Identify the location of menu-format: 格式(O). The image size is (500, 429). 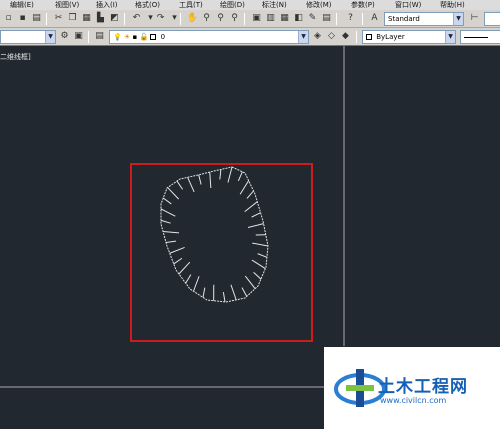
(147, 5).